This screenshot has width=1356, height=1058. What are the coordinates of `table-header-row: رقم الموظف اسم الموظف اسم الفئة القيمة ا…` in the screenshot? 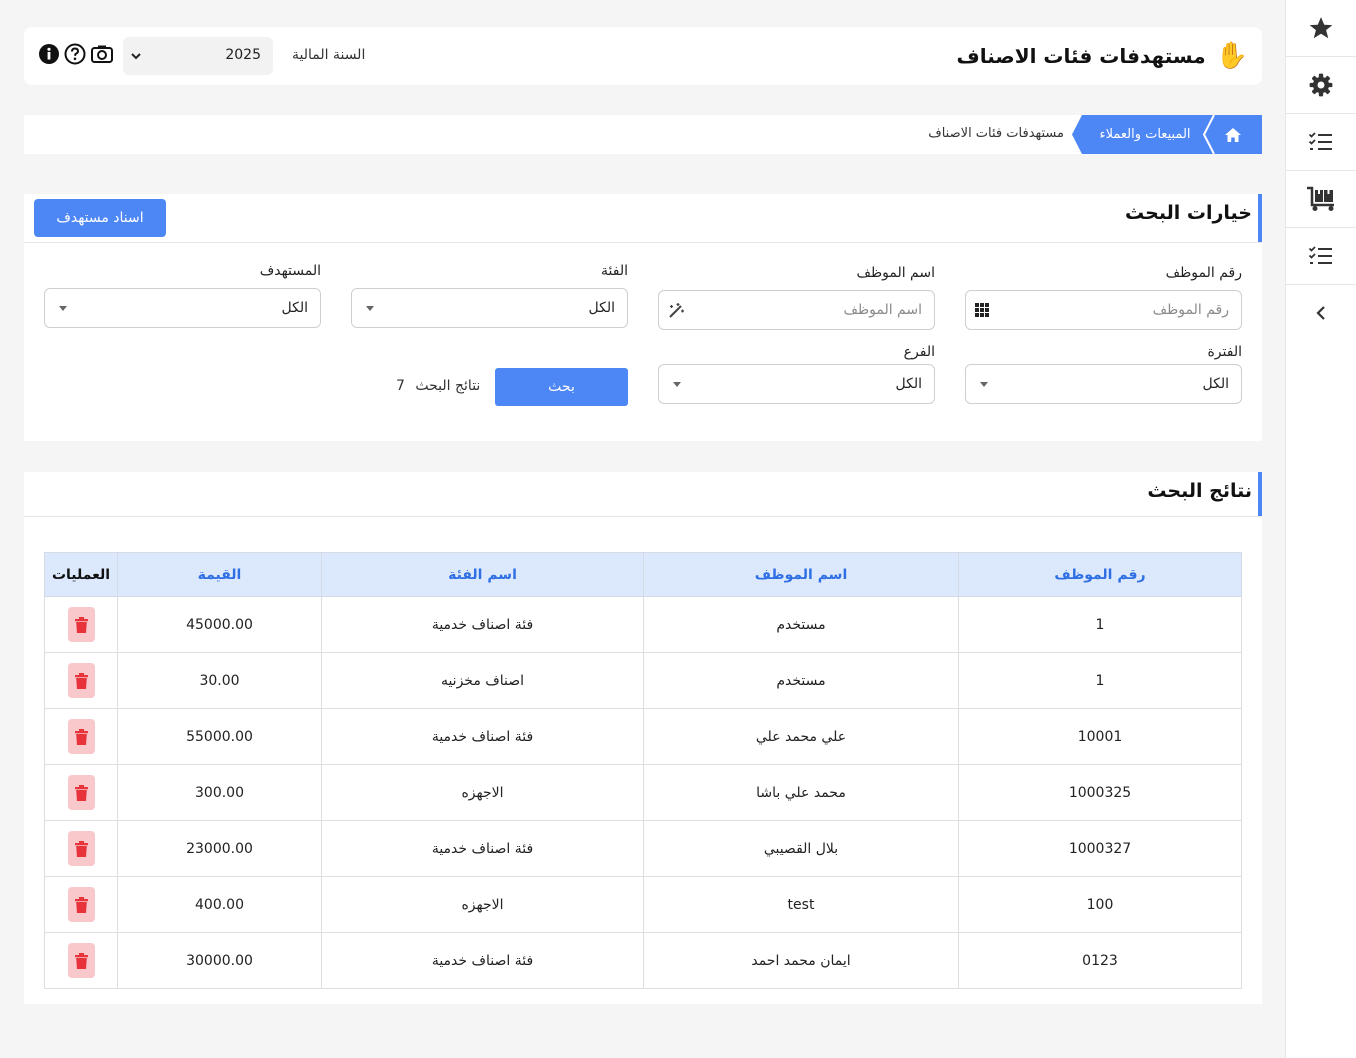 It's located at (643, 574).